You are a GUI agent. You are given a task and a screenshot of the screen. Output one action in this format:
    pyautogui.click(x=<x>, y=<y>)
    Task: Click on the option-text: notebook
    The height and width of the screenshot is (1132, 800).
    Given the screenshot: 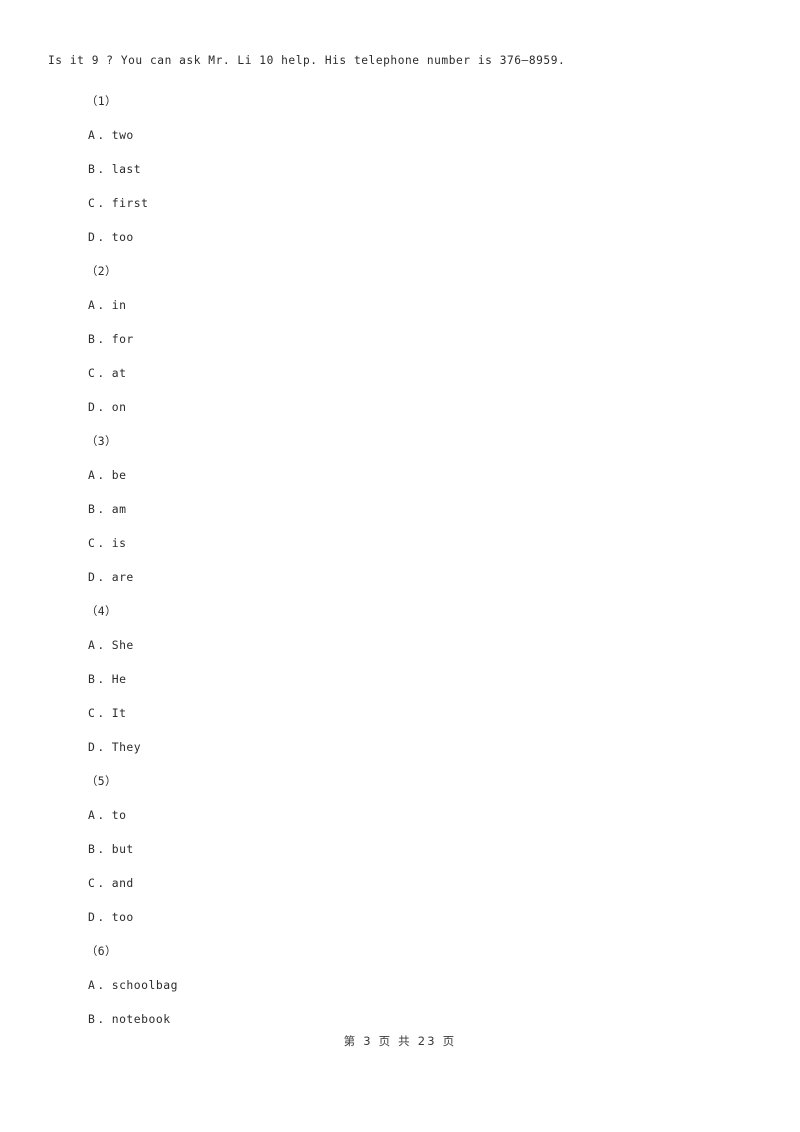 What is the action you would take?
    pyautogui.click(x=141, y=1019)
    